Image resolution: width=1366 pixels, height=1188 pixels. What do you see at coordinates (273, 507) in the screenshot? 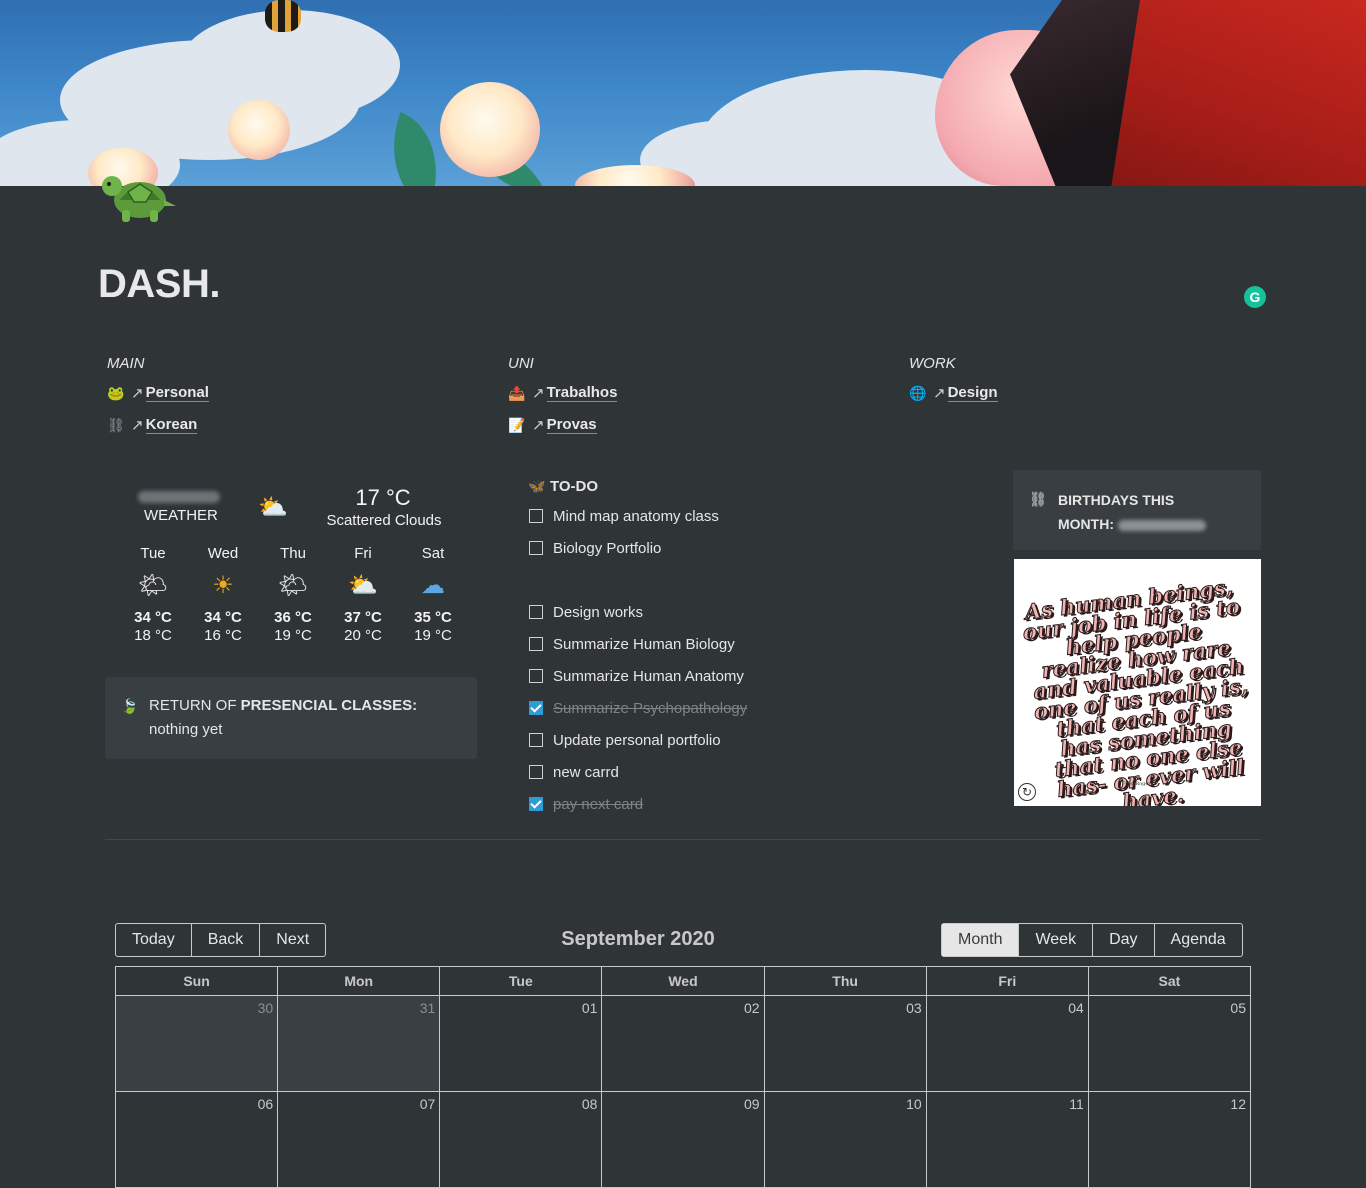
I see `sun-behind-cloud-icon: ⛅` at bounding box center [273, 507].